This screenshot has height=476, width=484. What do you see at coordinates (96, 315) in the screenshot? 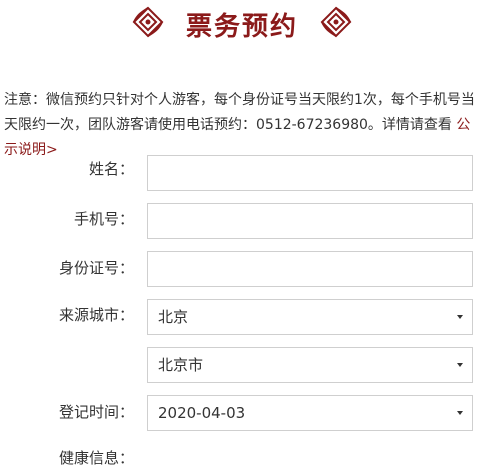
I see `source-city-label: 来源城市：` at bounding box center [96, 315].